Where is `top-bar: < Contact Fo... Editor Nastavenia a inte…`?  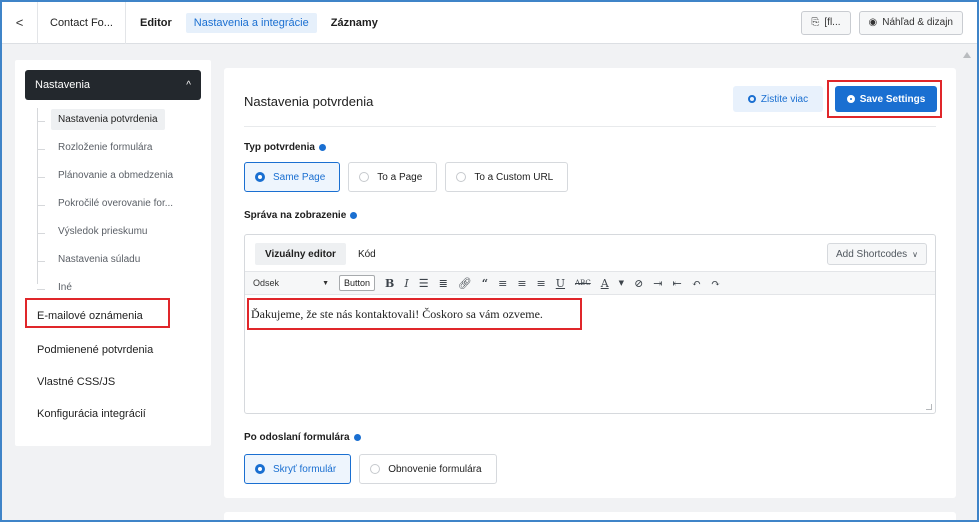 top-bar: < Contact Fo... Editor Nastavenia a inte… is located at coordinates (489, 23).